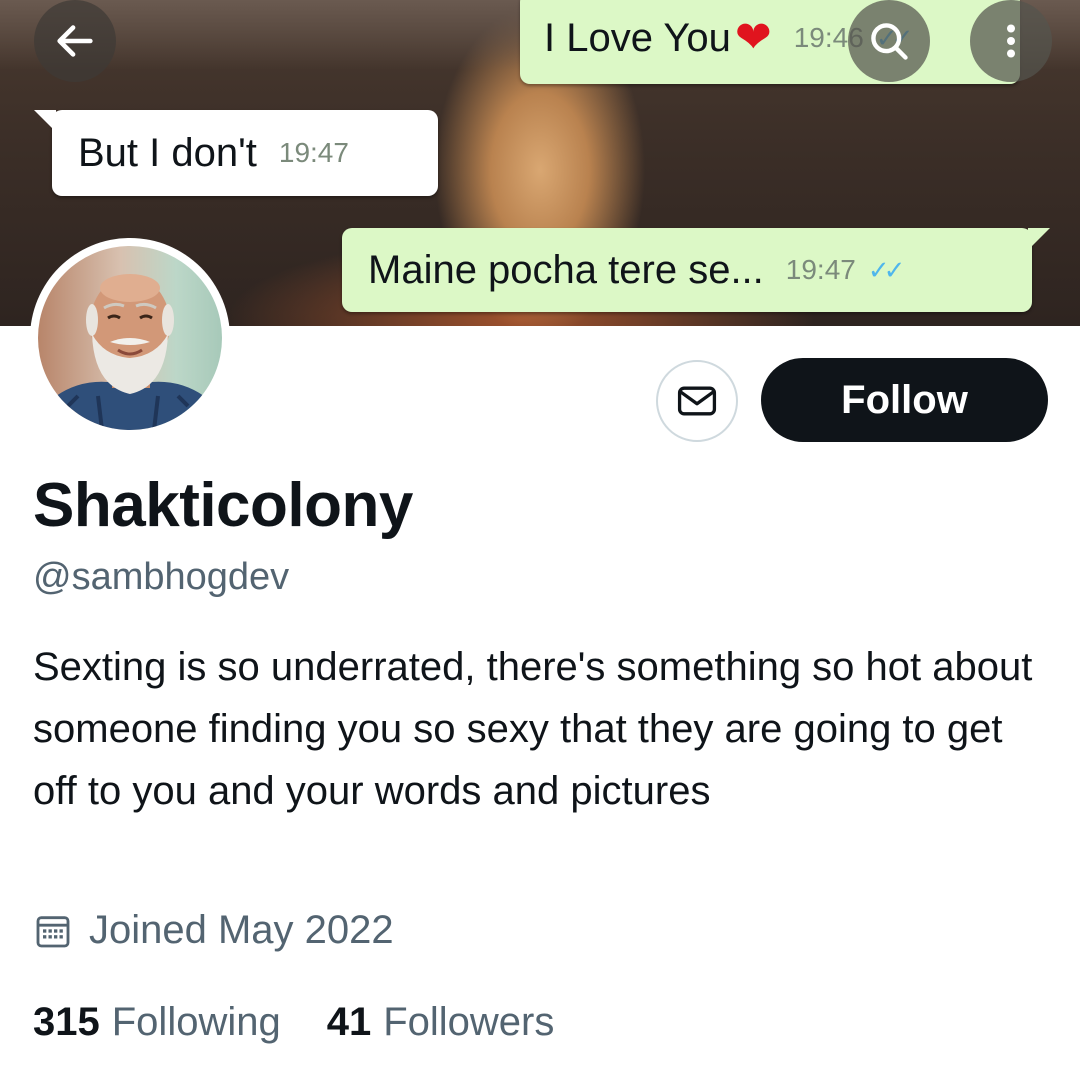 Image resolution: width=1080 pixels, height=1070 pixels. Describe the element at coordinates (196, 1022) in the screenshot. I see `following-label: Following` at that location.